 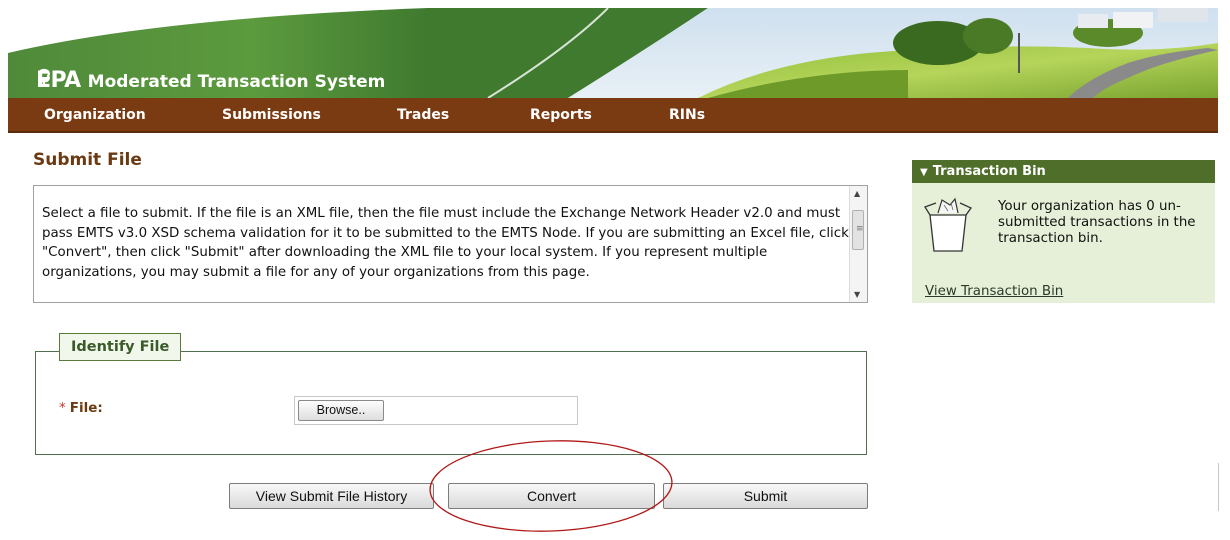 What do you see at coordinates (423, 115) in the screenshot?
I see `nav-trades: Trades` at bounding box center [423, 115].